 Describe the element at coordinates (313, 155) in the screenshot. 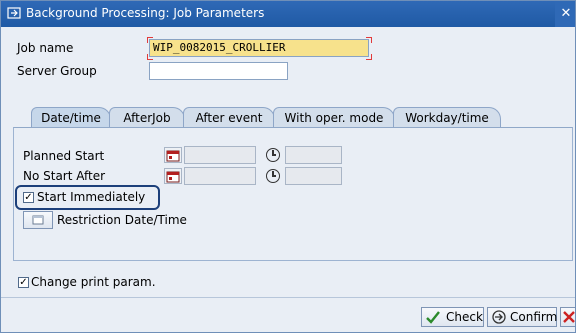

I see `planned-start-time-field` at that location.